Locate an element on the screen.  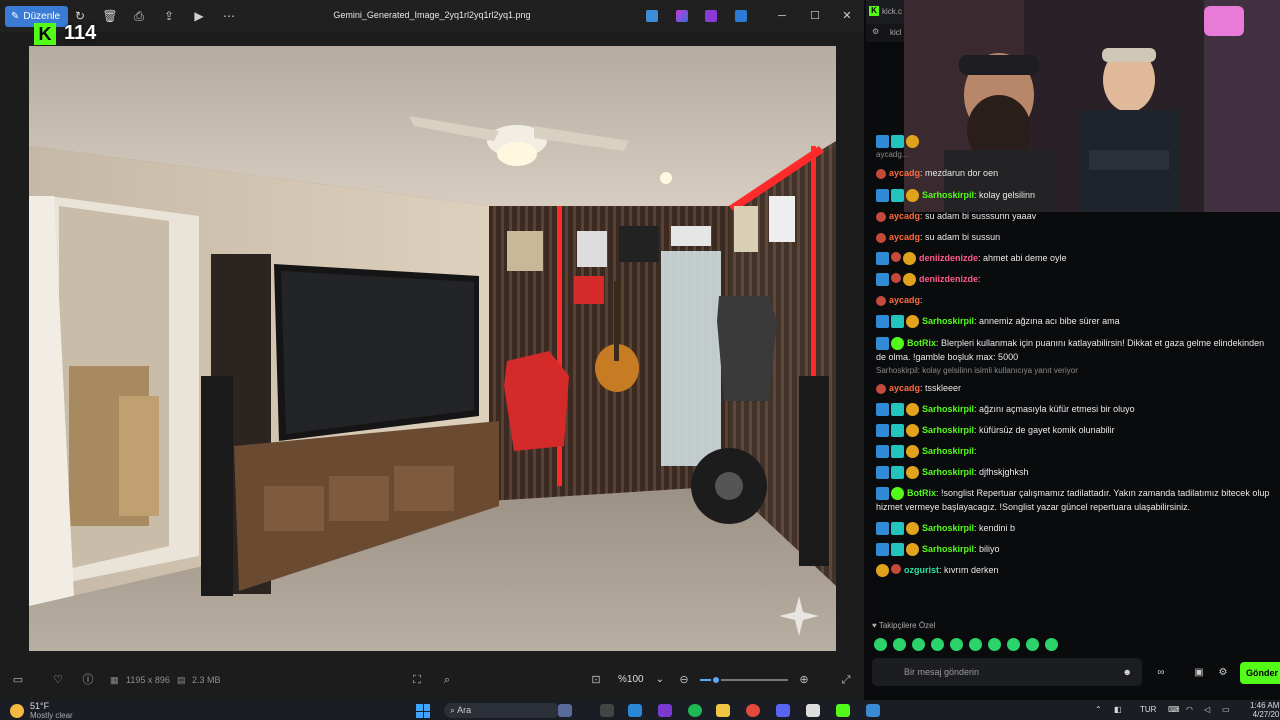
maximize-icon: ☐ is located at coordinates (815, 16).